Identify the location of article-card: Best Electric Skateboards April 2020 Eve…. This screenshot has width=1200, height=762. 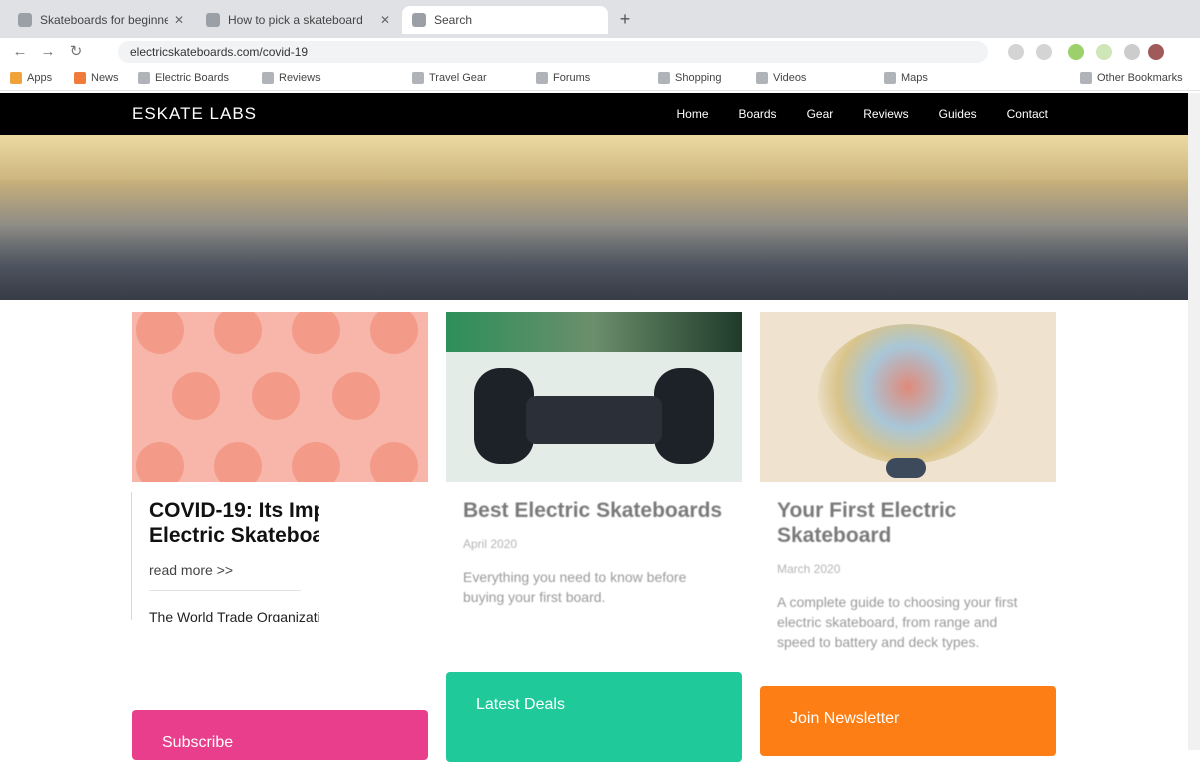
(593, 552).